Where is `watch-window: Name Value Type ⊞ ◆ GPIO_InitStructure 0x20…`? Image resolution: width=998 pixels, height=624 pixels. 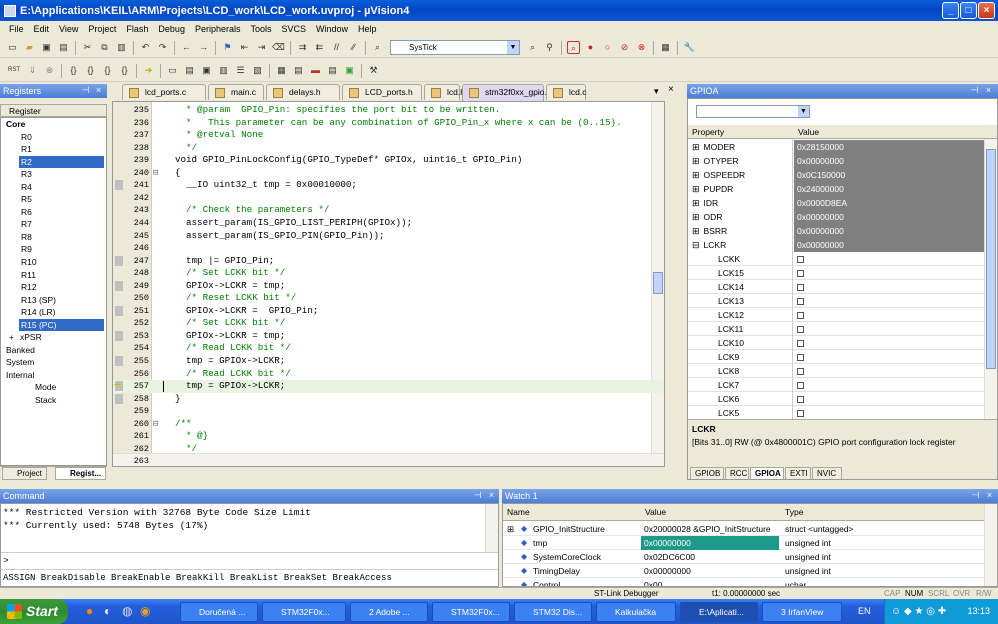 watch-window: Name Value Type ⊞ ◆ GPIO_InitStructure 0x20… is located at coordinates (750, 545).